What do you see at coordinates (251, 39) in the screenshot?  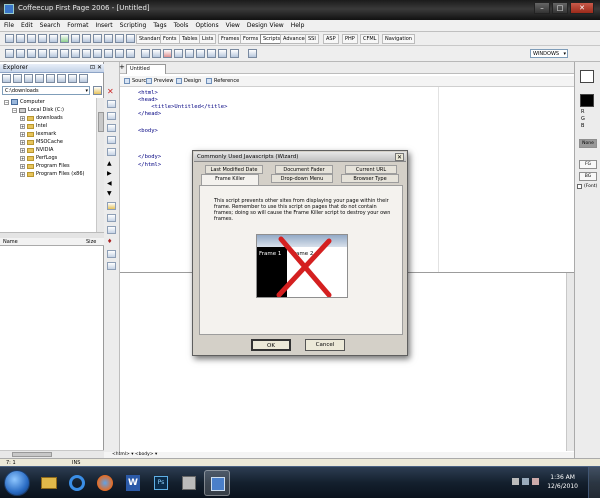 I see `tag-tab-forms: Forms` at bounding box center [251, 39].